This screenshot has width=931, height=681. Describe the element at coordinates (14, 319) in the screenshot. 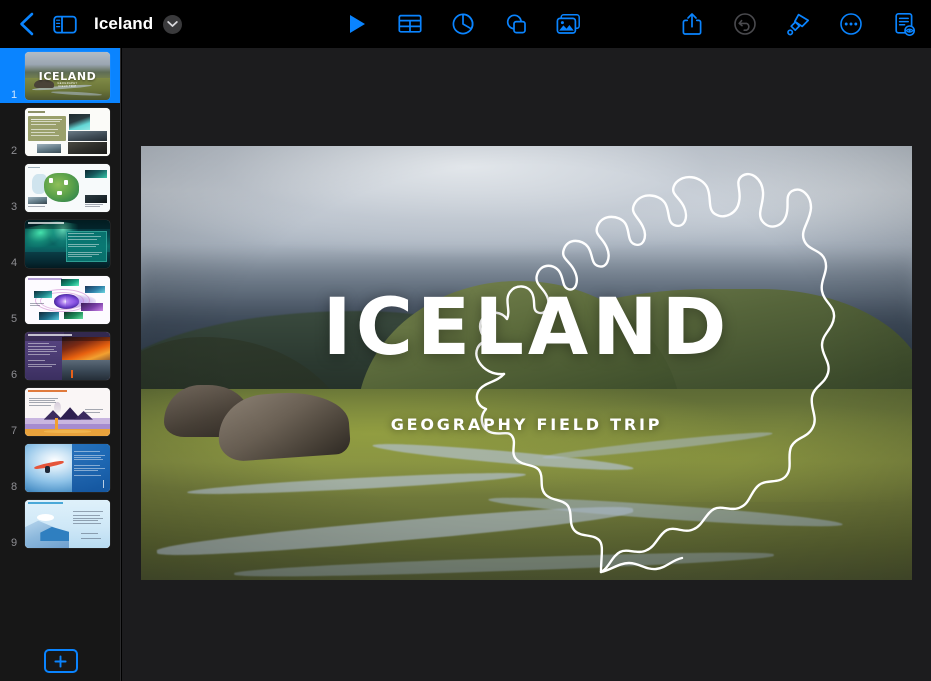

I see `slide-number: 5` at that location.